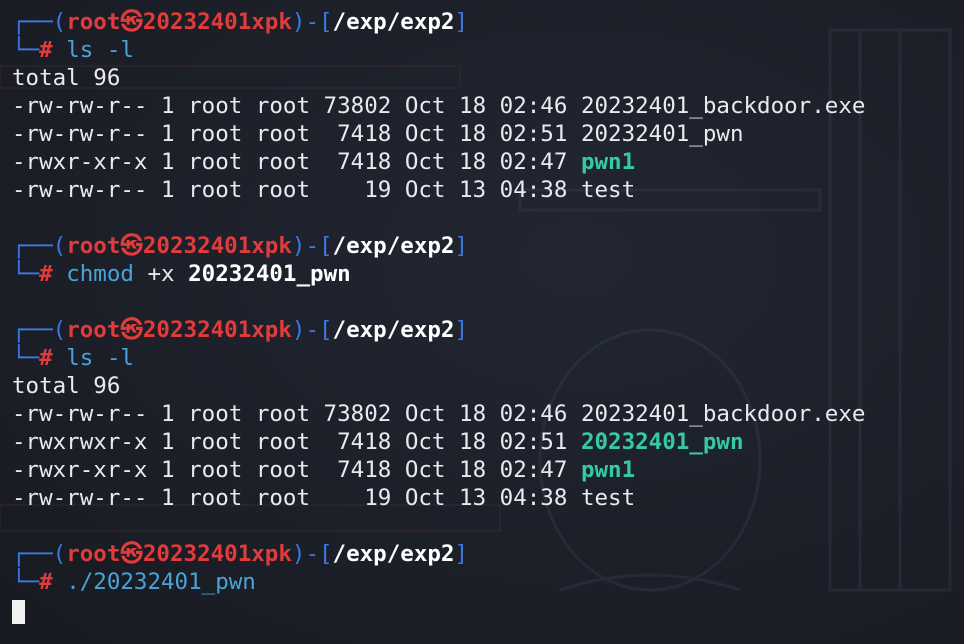  I want to click on command-name: ./20232401_pwn, so click(161, 582).